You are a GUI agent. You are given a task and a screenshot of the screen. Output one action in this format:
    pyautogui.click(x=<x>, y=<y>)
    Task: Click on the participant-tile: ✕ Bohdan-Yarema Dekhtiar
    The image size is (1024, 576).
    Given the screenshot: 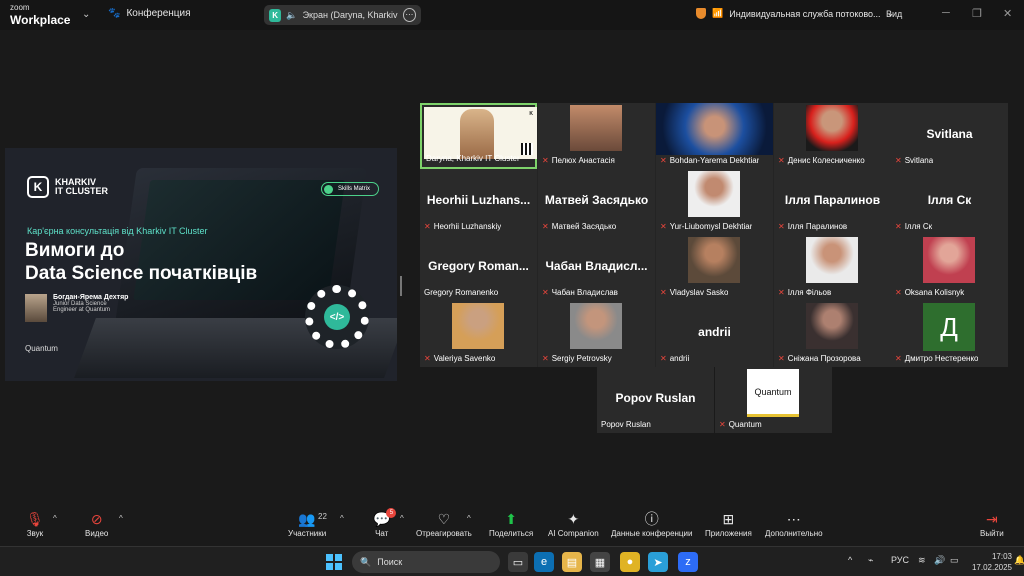 What is the action you would take?
    pyautogui.click(x=714, y=136)
    